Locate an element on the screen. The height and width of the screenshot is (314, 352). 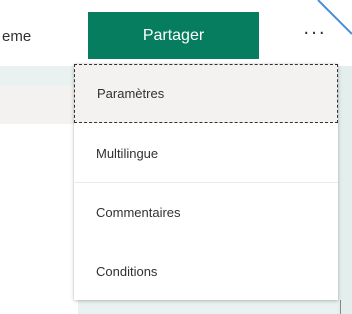
share-button: Partager is located at coordinates (173, 35).